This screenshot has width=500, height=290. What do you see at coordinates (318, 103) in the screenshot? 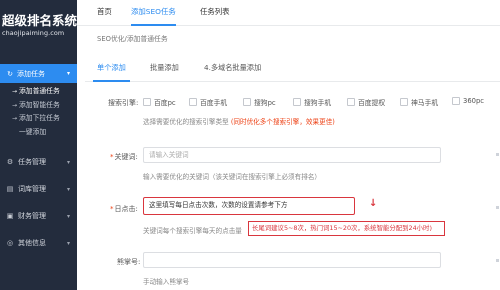
I see `engine-option-label: 搜狗手机` at bounding box center [318, 103].